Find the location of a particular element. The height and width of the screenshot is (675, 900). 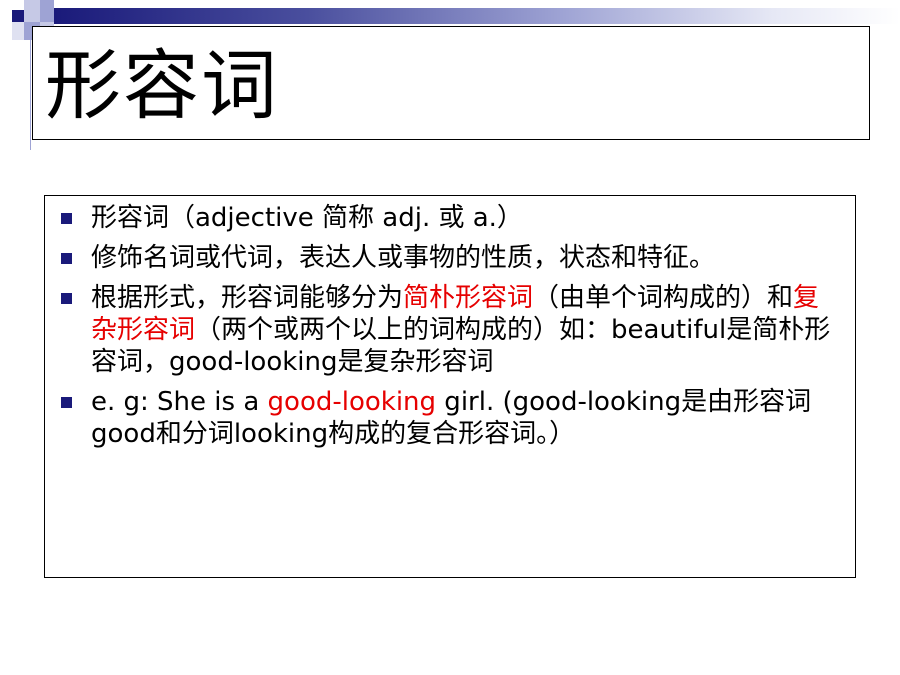

top-gradient-bar is located at coordinates (477, 16).